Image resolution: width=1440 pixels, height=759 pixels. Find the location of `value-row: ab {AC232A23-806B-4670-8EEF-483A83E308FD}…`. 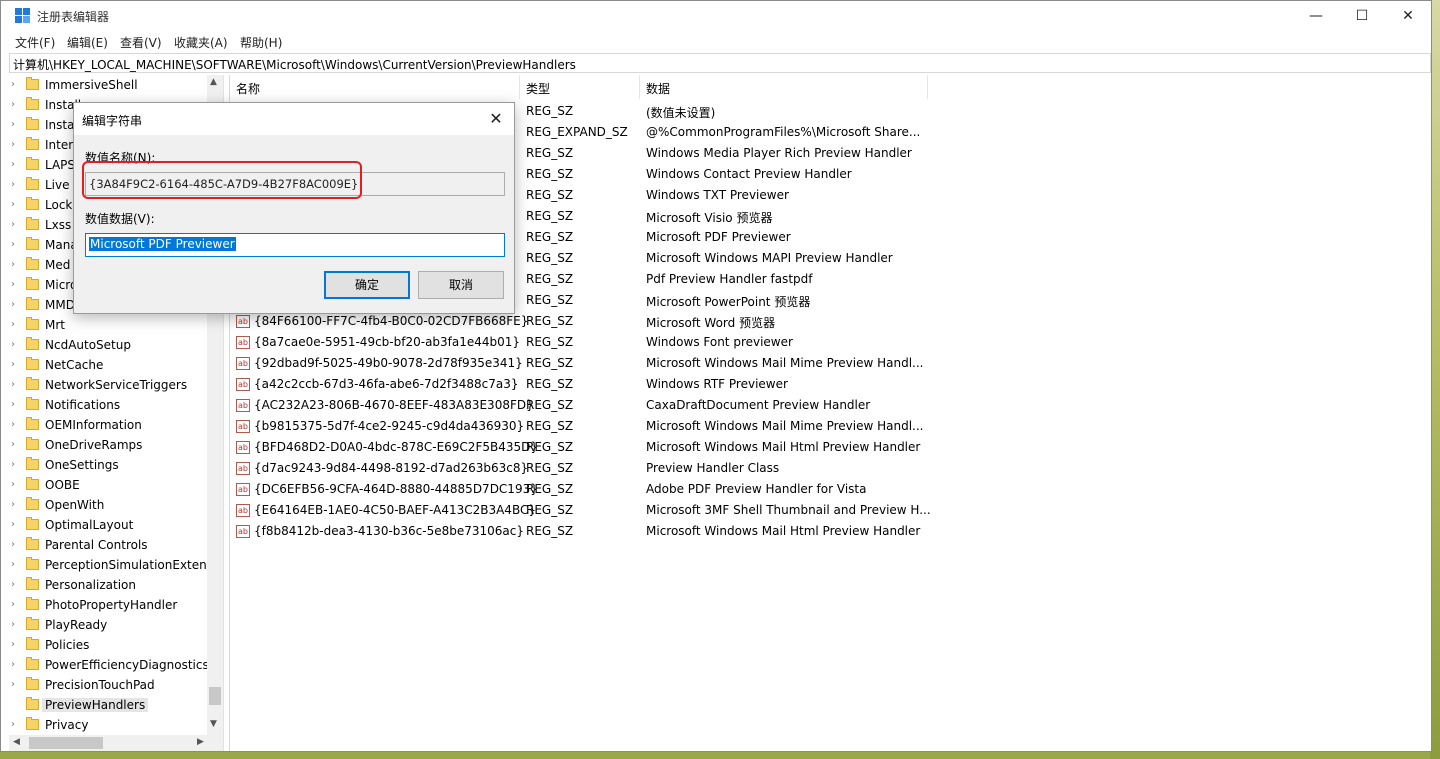

value-row: ab {AC232A23-806B-4670-8EEF-483A83E308FD}… is located at coordinates (580, 405).